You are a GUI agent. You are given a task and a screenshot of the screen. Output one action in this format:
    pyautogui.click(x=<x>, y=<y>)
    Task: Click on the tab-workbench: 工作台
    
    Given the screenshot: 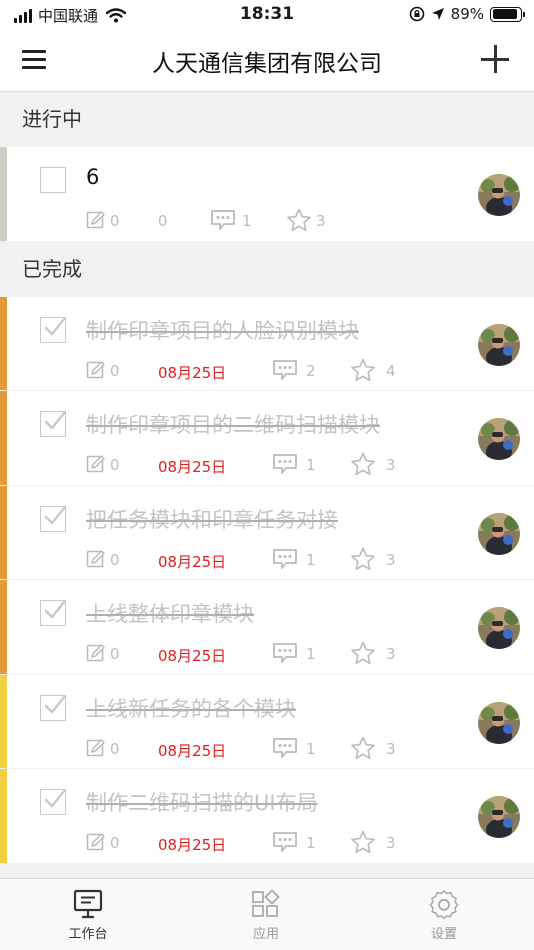 What is the action you would take?
    pyautogui.click(x=88, y=915)
    